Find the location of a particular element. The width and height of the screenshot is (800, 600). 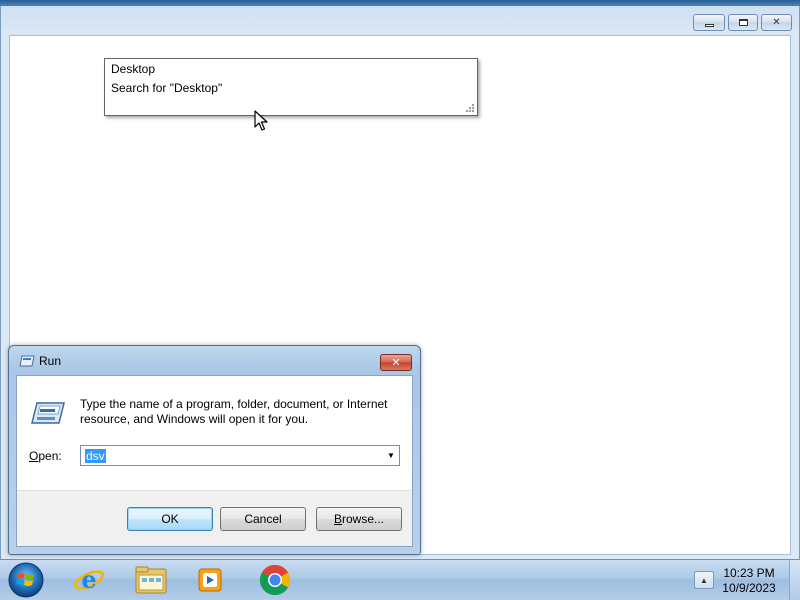

open-label: Open: is located at coordinates (45, 456).